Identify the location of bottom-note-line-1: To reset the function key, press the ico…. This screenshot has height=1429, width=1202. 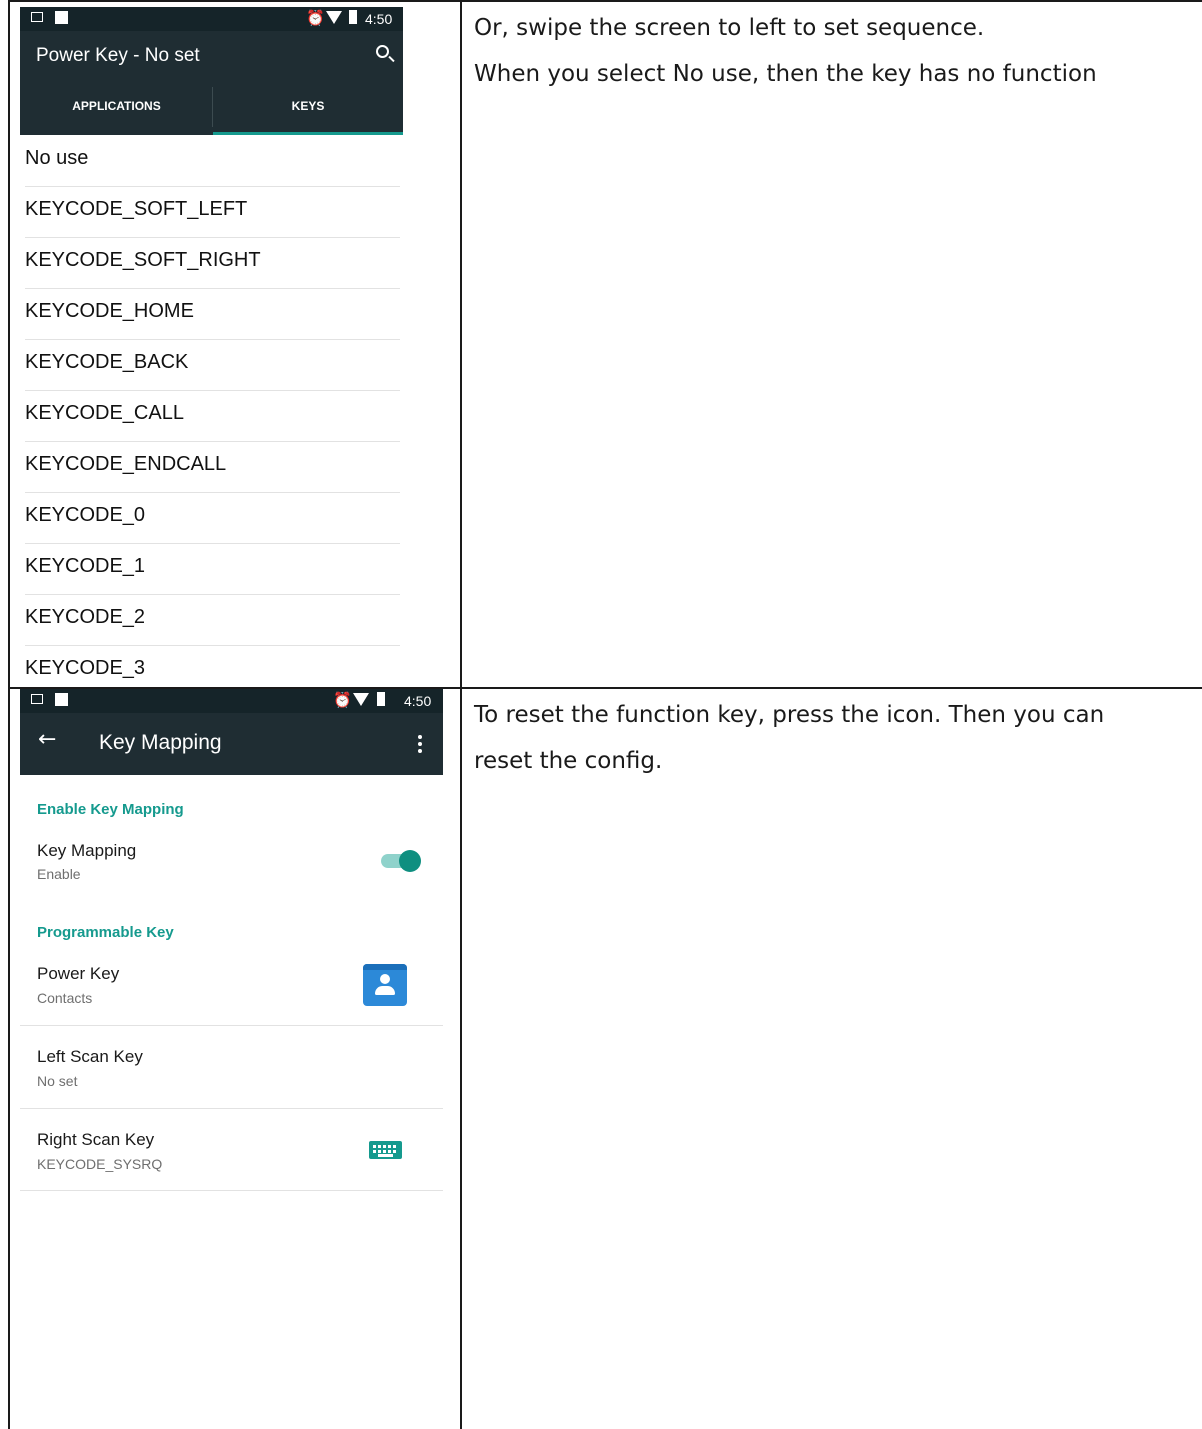
(789, 715).